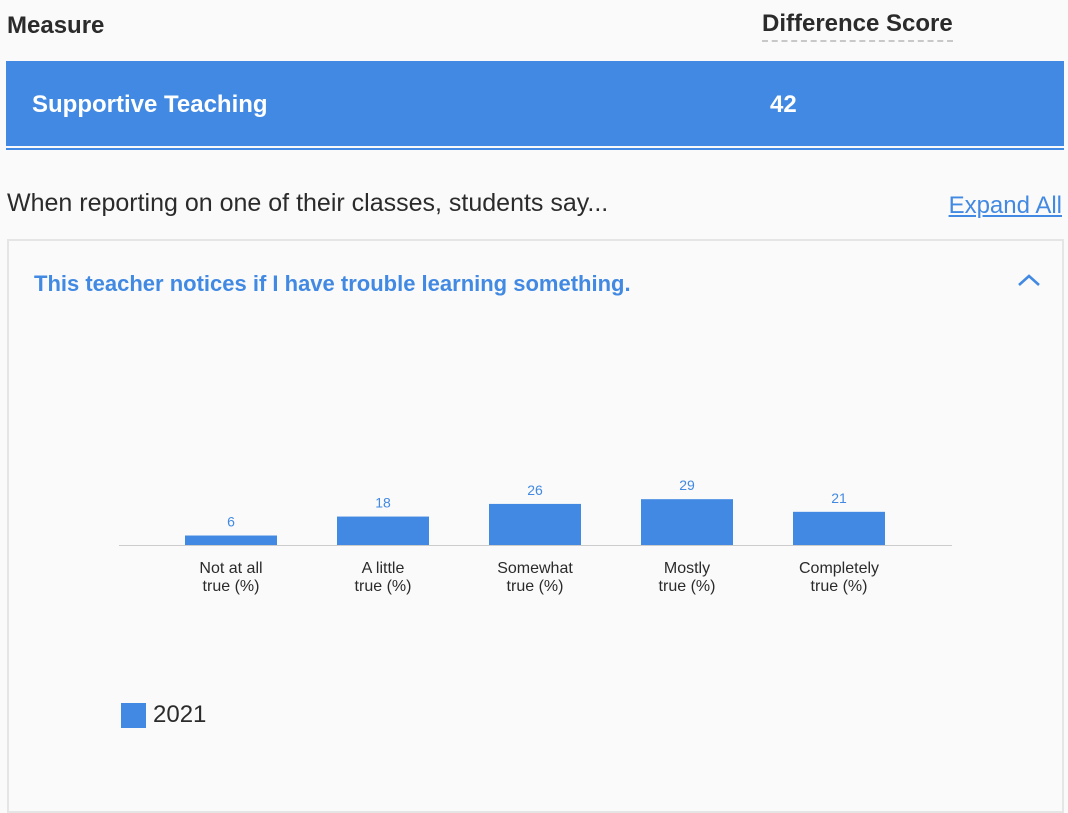 This screenshot has width=1068, height=813. Describe the element at coordinates (231, 586) in the screenshot. I see `x-tick-label-0-line-1: true (%)` at that location.